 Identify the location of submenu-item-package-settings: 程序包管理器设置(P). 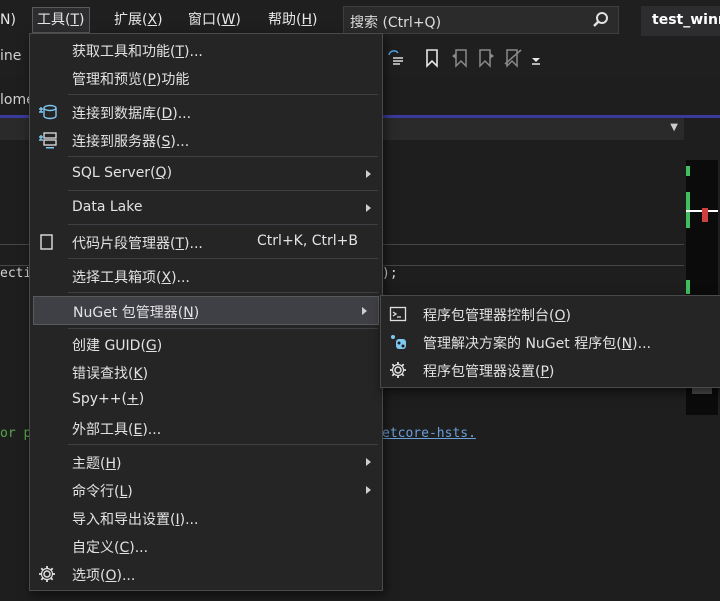
(550, 370).